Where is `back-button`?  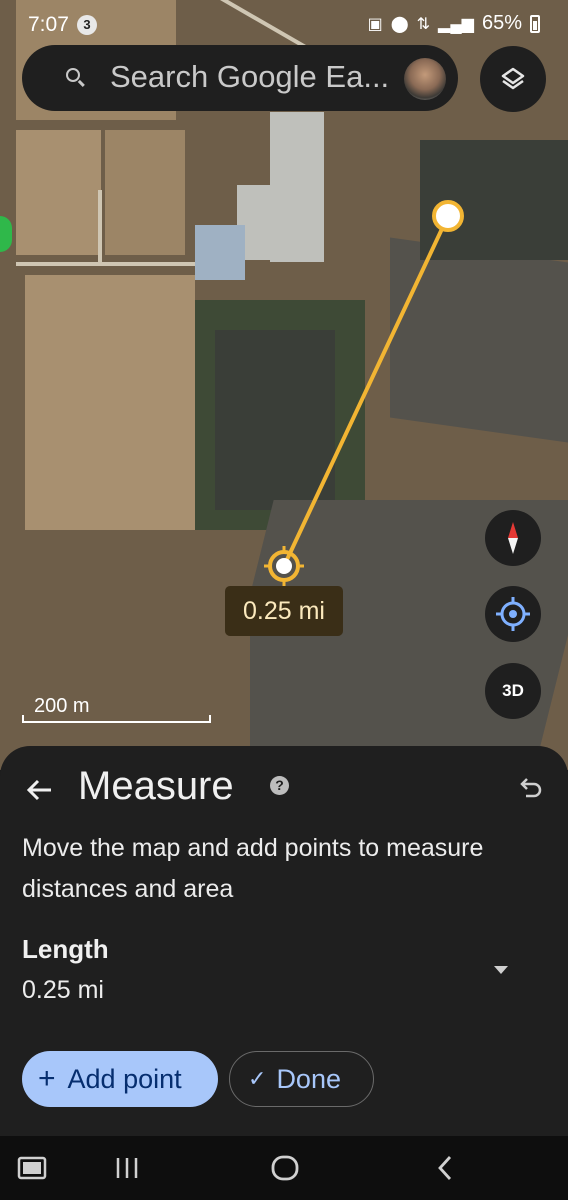
back-button is located at coordinates (40, 790).